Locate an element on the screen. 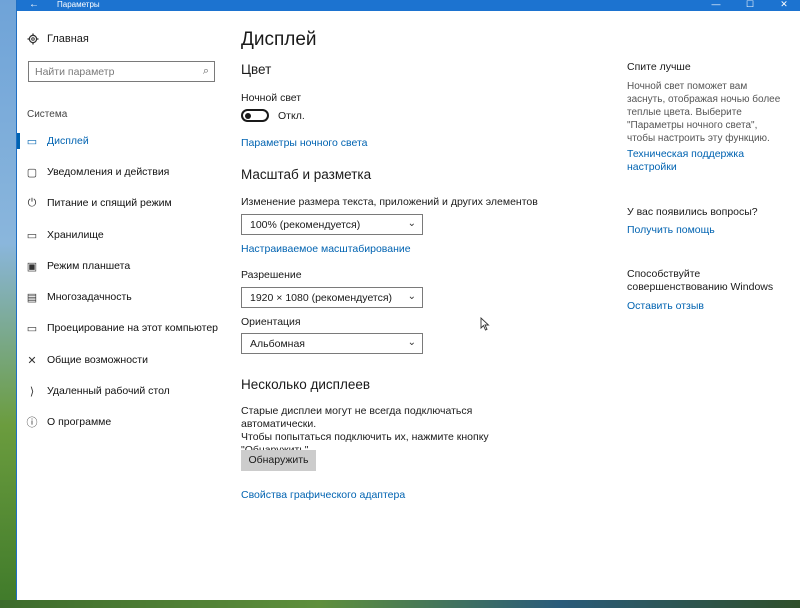 This screenshot has width=800, height=608. sidebar-item-label: Хранилище is located at coordinates (75, 235).